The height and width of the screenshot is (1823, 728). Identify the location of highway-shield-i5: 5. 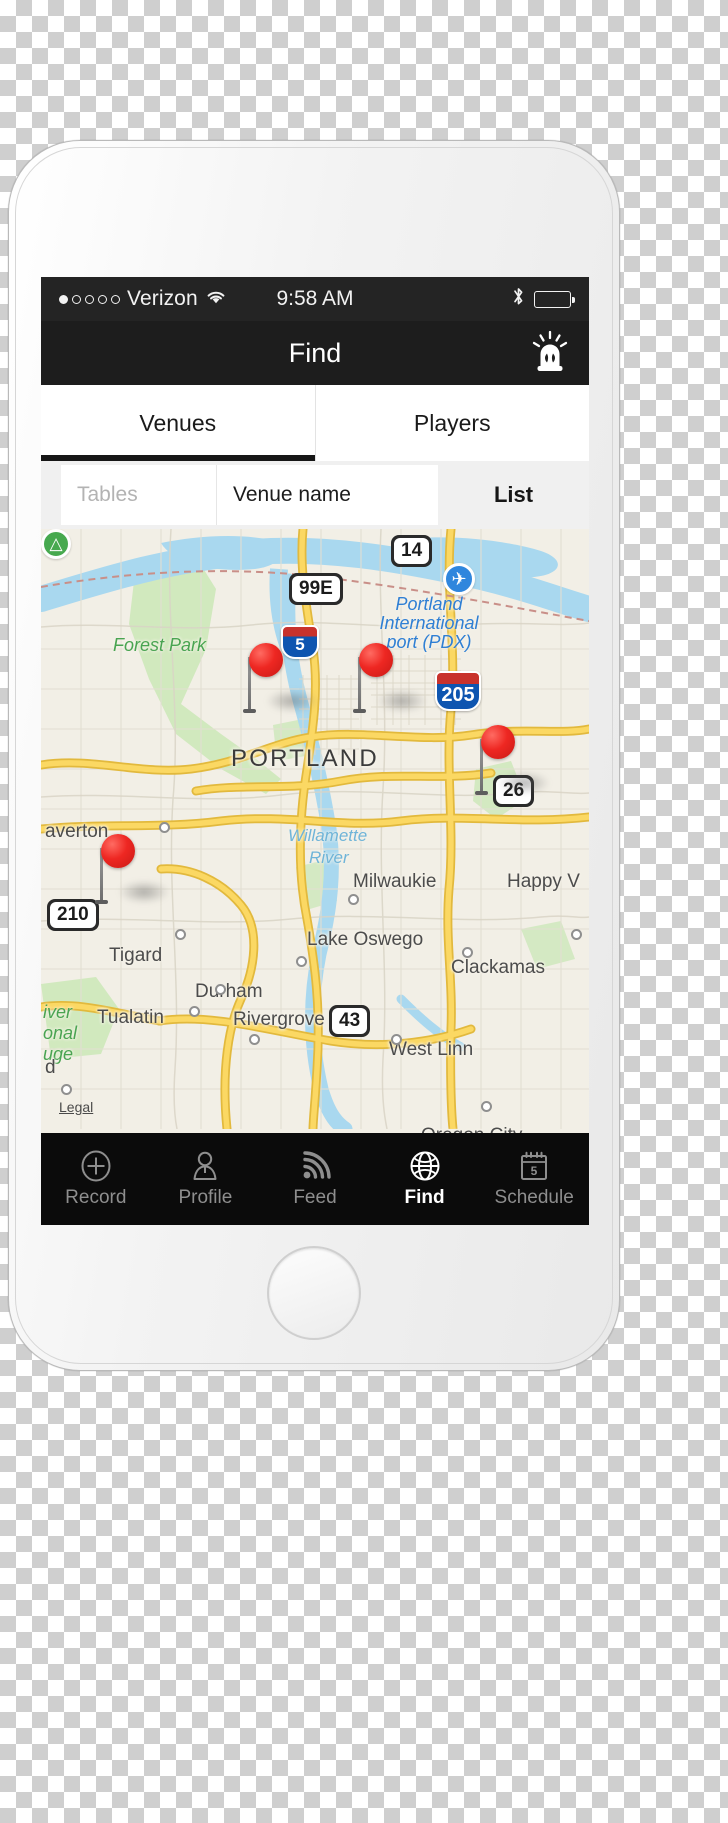
(300, 642).